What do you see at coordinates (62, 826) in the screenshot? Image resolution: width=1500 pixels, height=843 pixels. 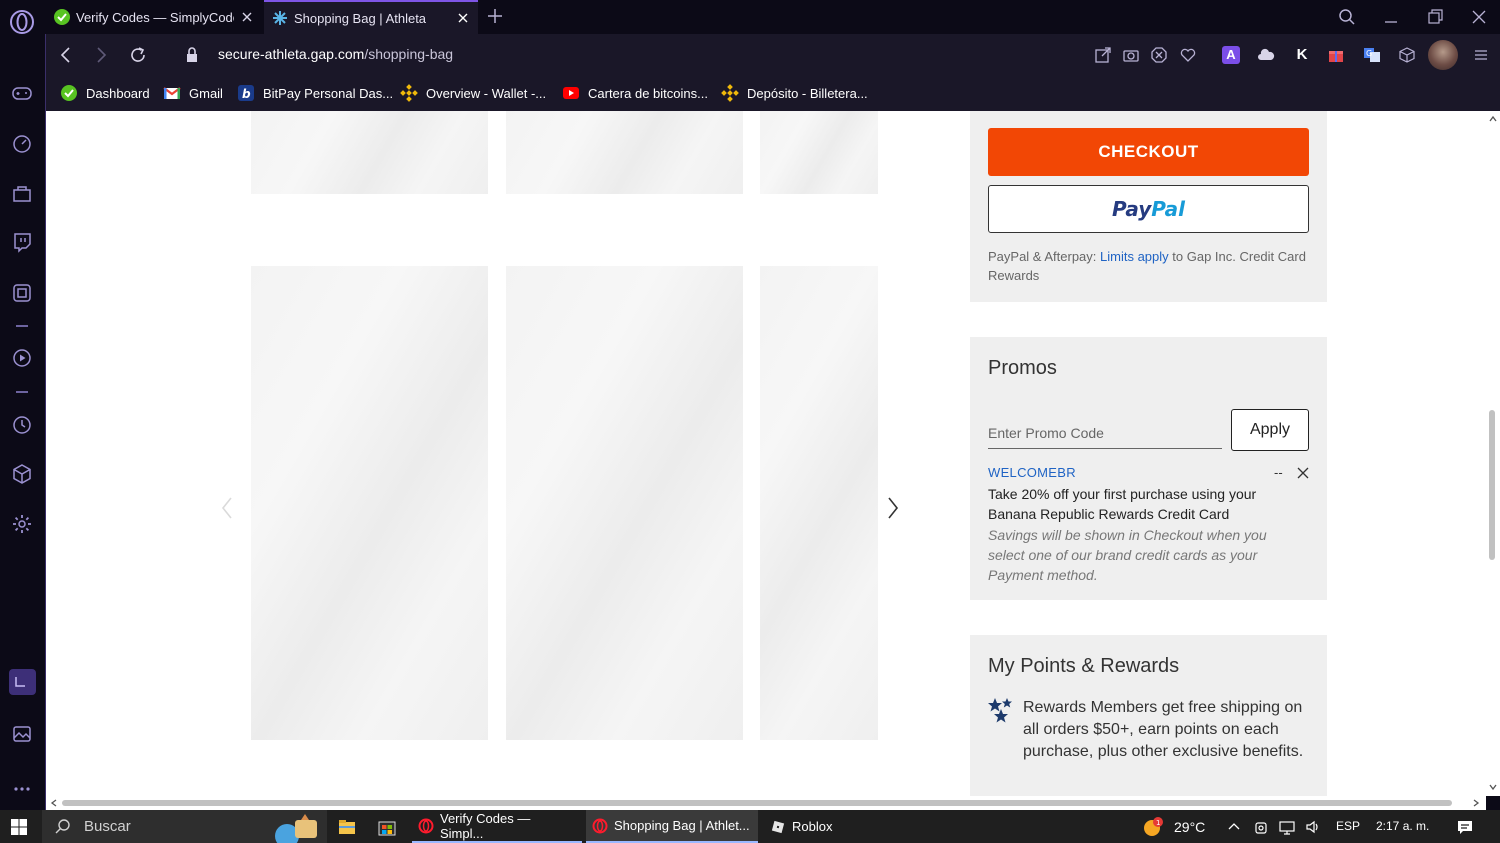 I see `search-icon` at bounding box center [62, 826].